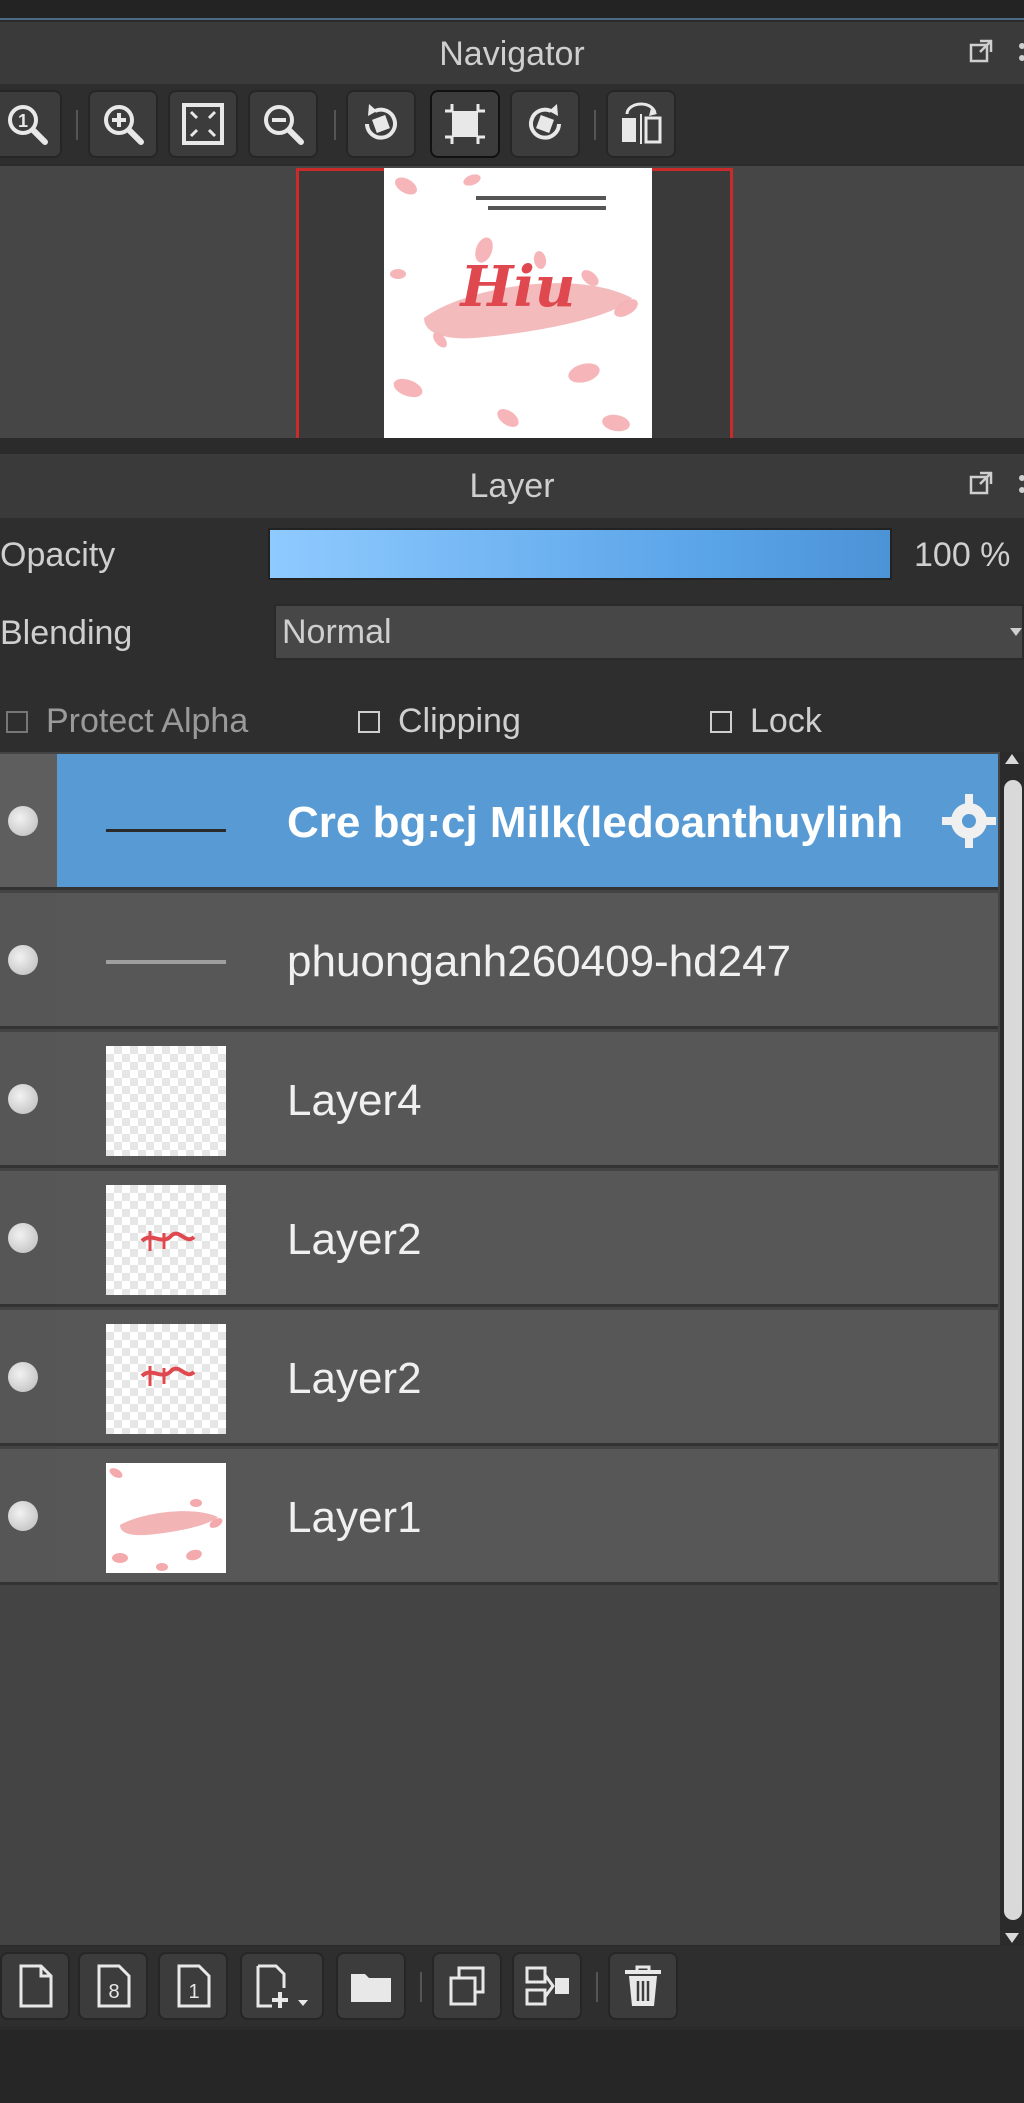 This screenshot has width=1024, height=2103. What do you see at coordinates (465, 124) in the screenshot?
I see `reset-view-button` at bounding box center [465, 124].